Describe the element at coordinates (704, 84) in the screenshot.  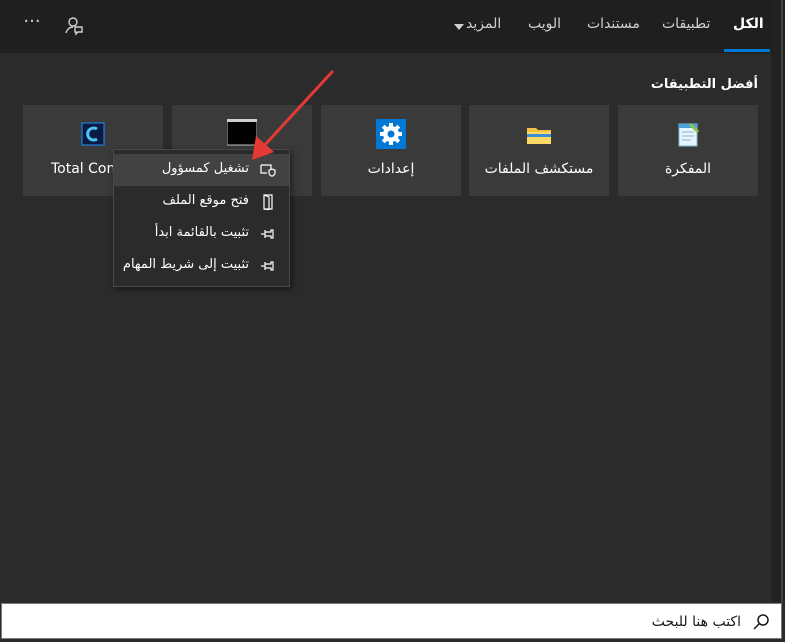
I see `section-title: أفضل التطبيقات` at that location.